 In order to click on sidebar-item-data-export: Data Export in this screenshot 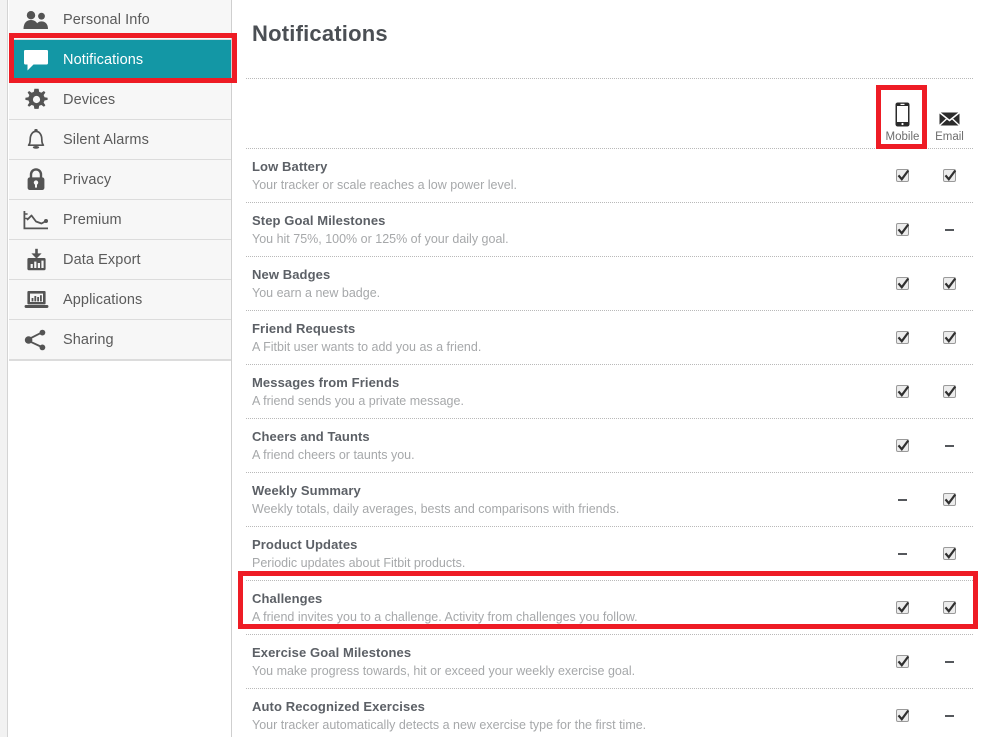, I will do `click(120, 260)`.